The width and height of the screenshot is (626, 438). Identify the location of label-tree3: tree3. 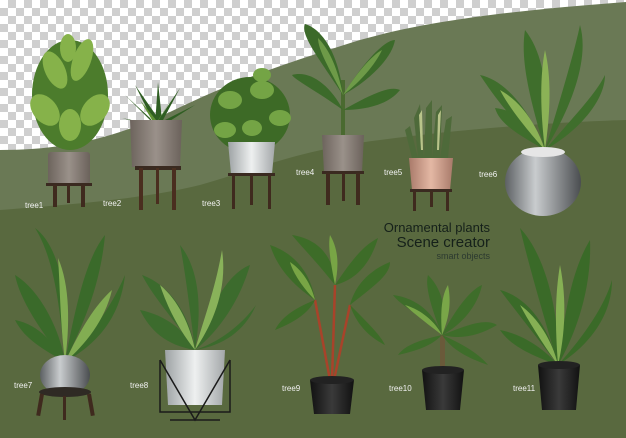
(211, 203).